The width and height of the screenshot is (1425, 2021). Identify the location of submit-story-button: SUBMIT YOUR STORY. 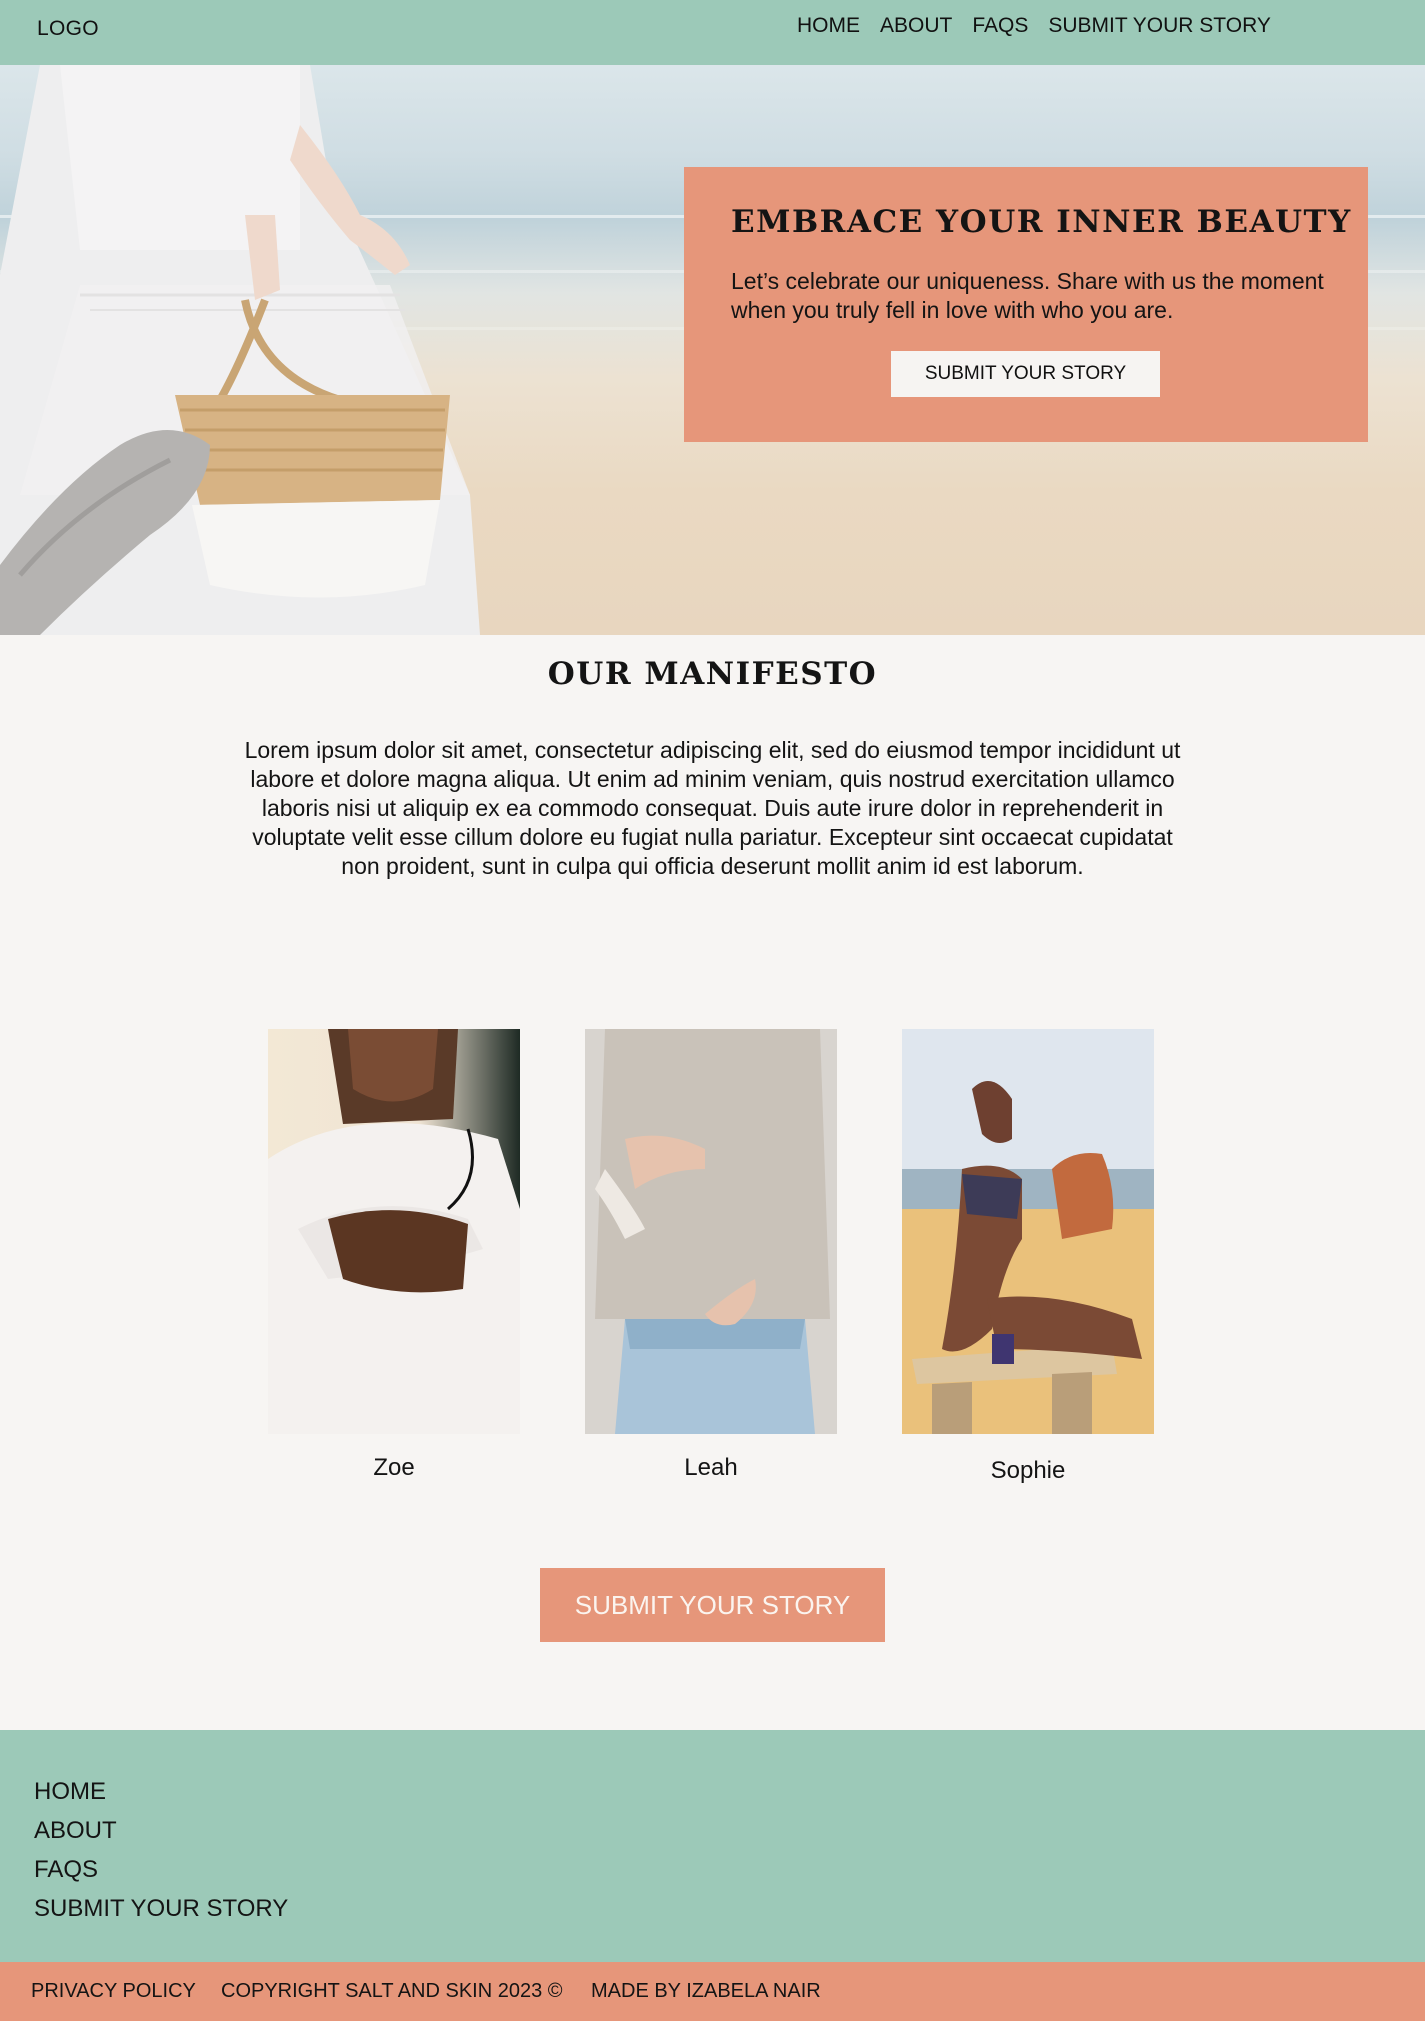
(712, 1605).